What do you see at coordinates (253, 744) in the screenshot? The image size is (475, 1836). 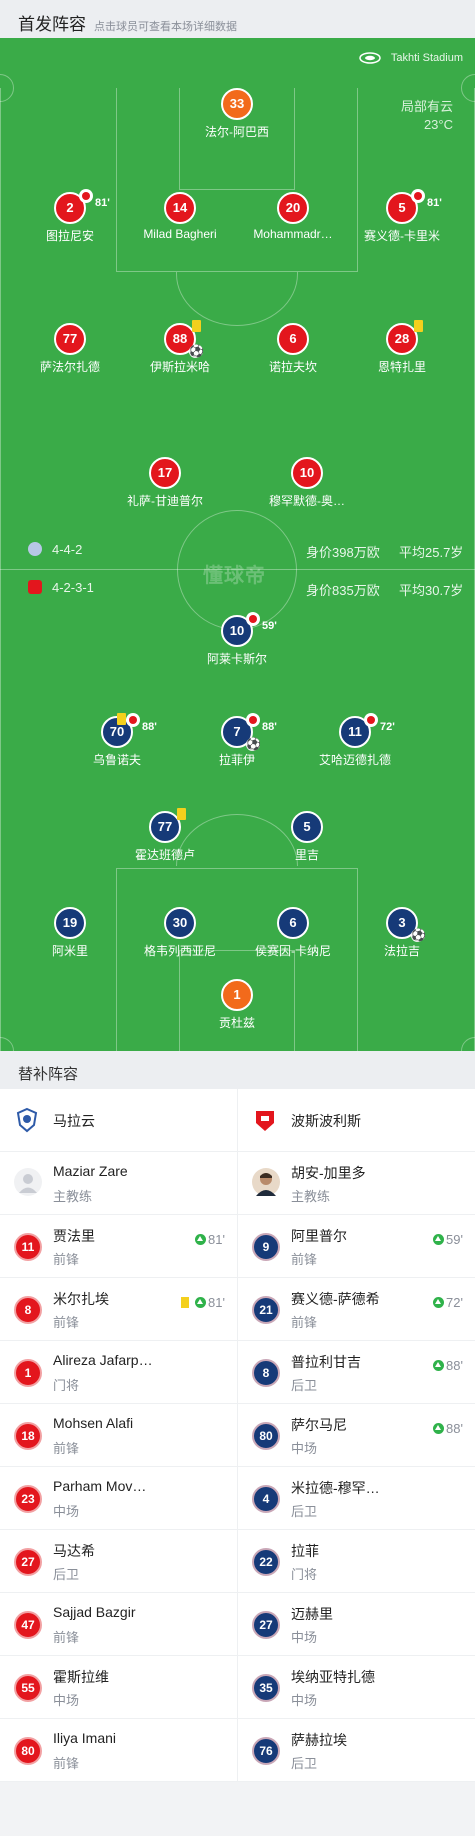 I see `goal-ball-icon: ⚽` at bounding box center [253, 744].